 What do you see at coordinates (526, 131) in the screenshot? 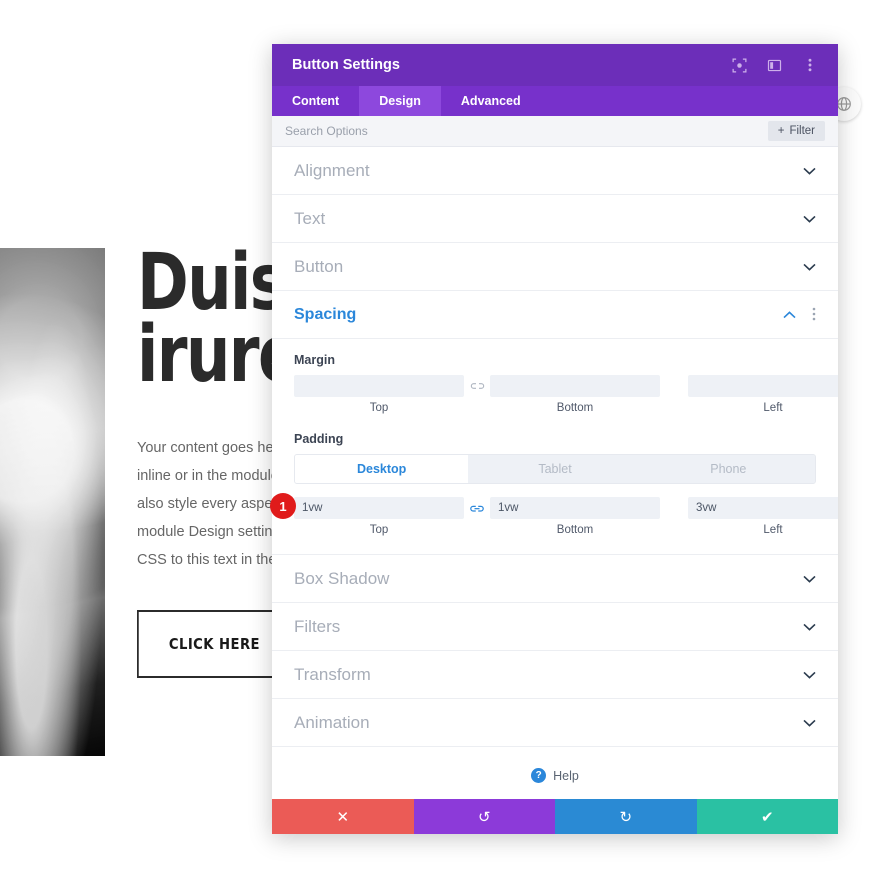
I see `search-input` at bounding box center [526, 131].